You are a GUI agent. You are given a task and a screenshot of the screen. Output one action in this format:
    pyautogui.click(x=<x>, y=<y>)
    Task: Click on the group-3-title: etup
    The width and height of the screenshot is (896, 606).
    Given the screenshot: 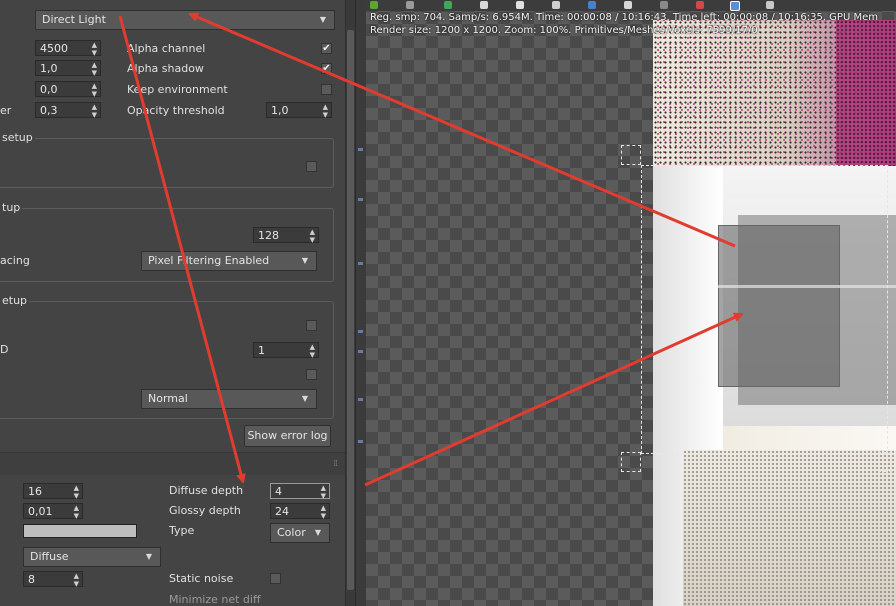 What is the action you would take?
    pyautogui.click(x=15, y=300)
    